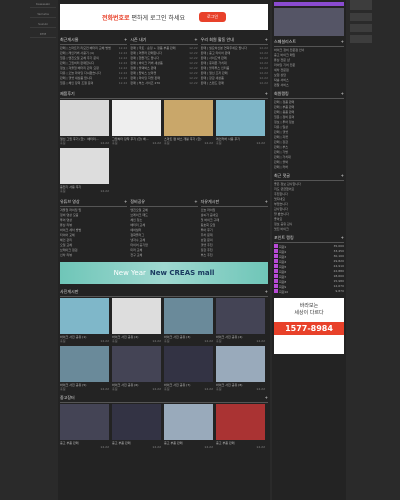 The image size is (400, 500). What do you see at coordinates (43, 24) in the screenshot?
I see `lsb-item: Suzuki` at bounding box center [43, 24].